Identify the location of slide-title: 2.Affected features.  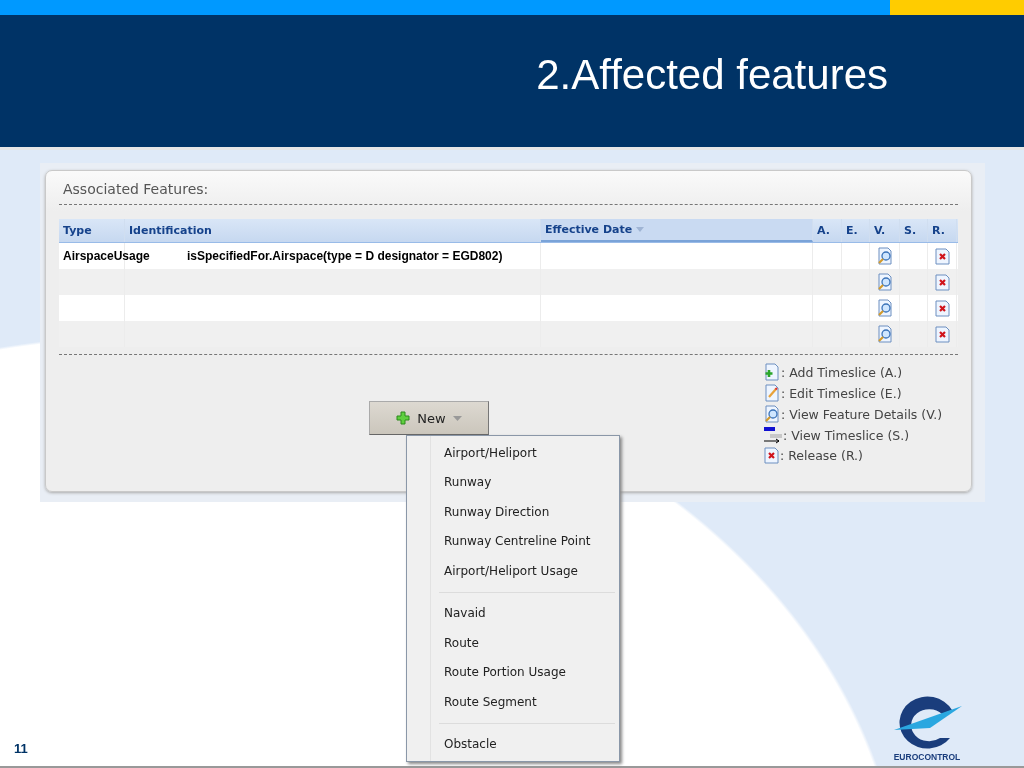
(712, 75).